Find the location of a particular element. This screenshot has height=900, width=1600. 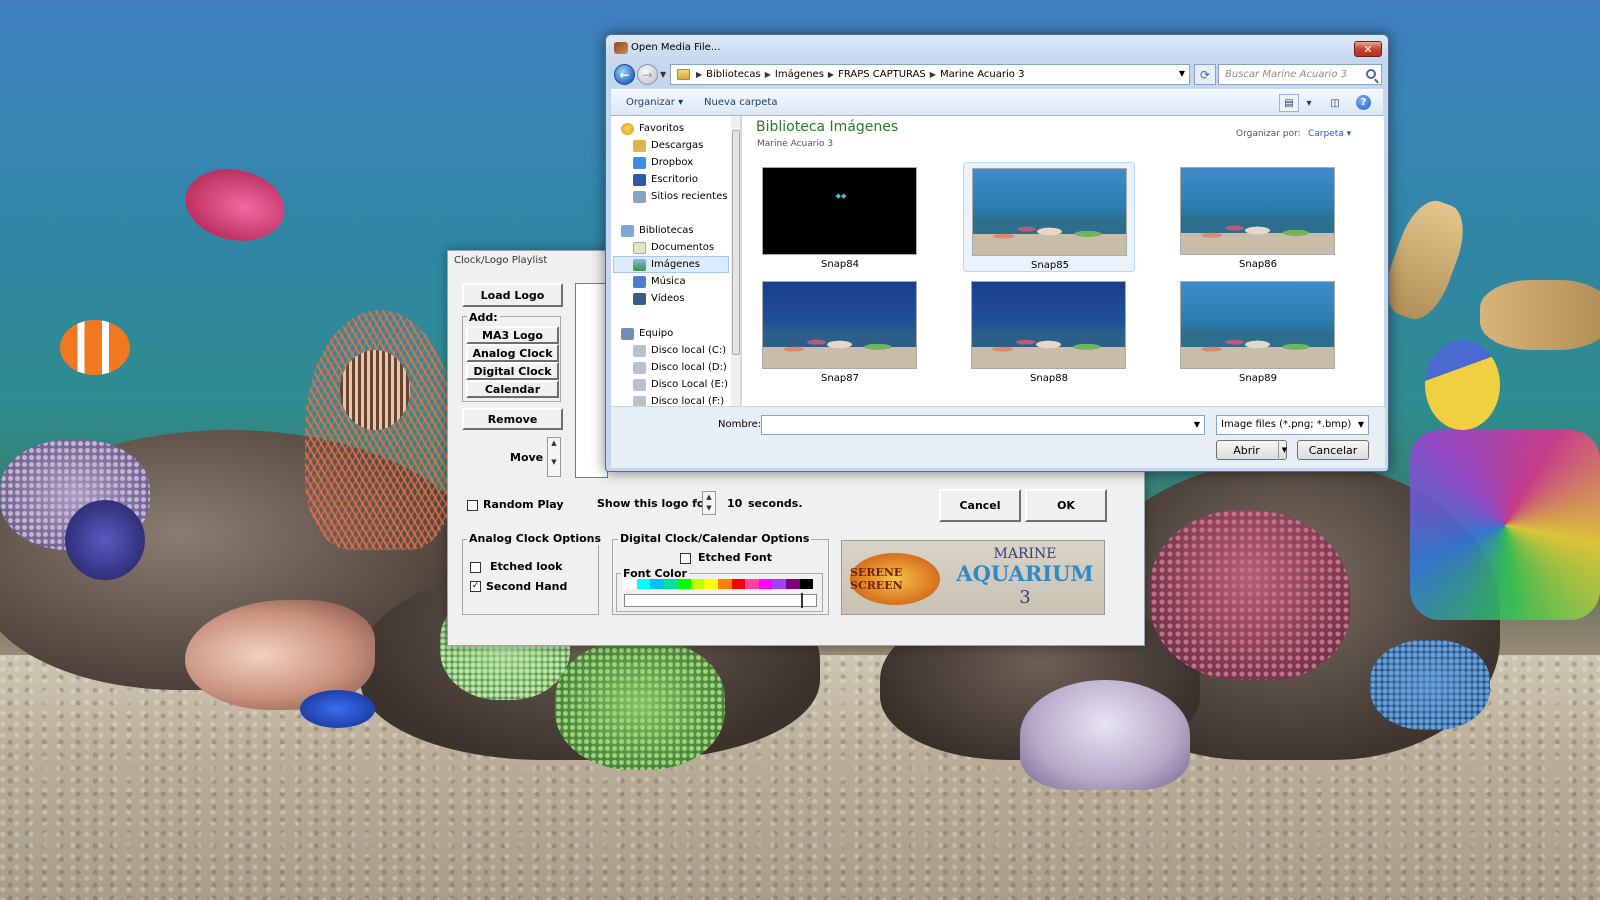

seconds-down-icon: ▼ is located at coordinates (709, 508).